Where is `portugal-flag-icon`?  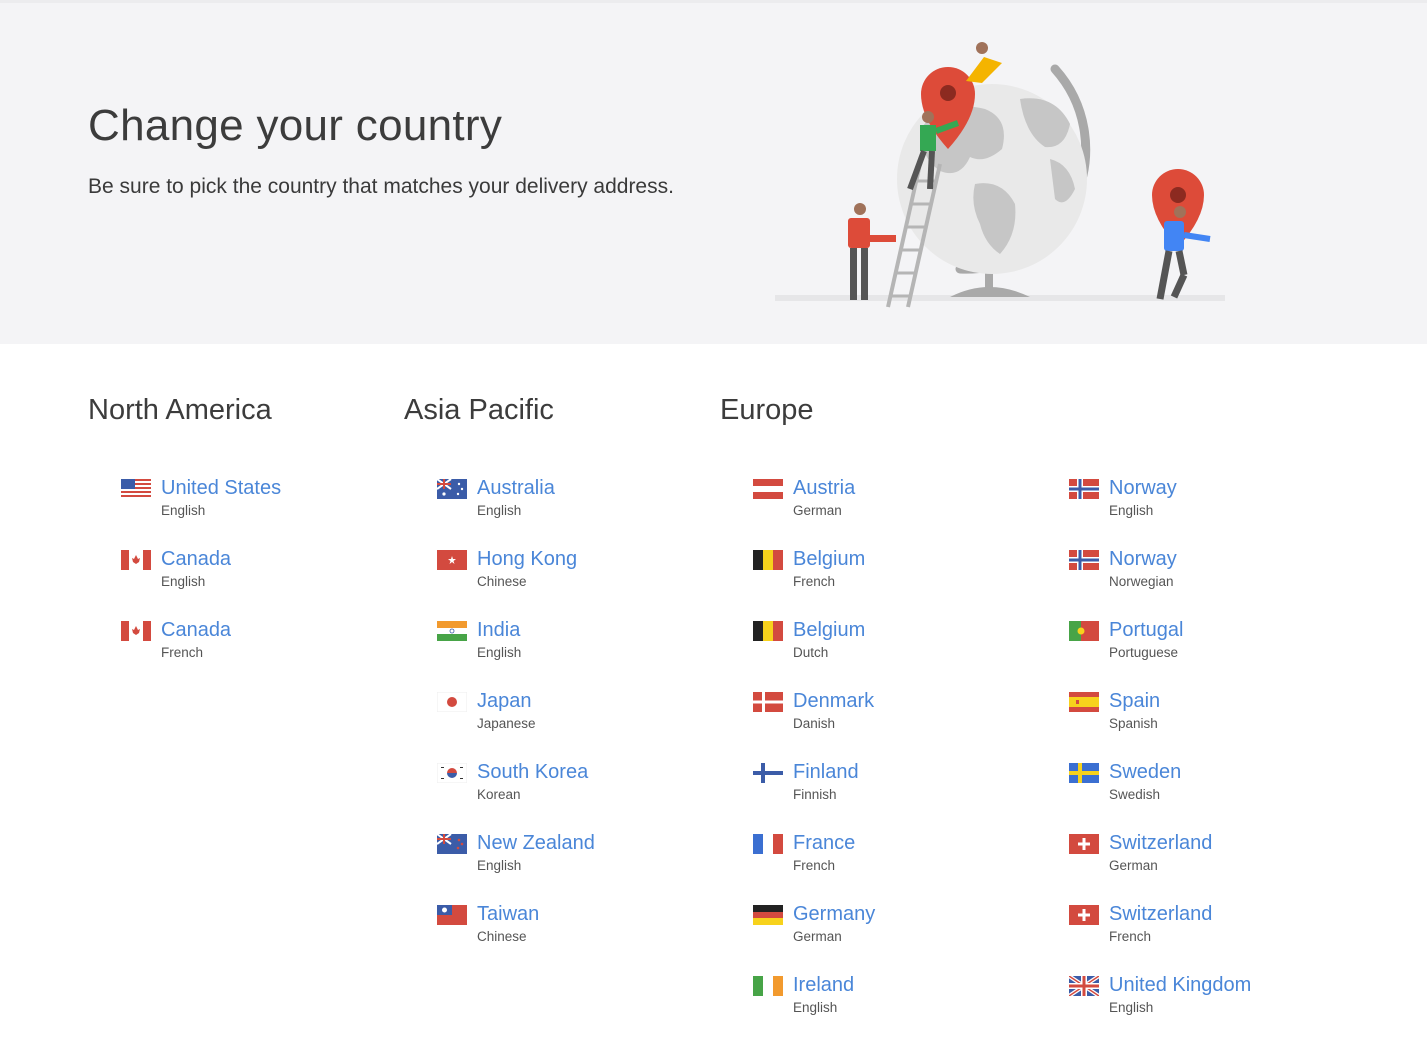 portugal-flag-icon is located at coordinates (1084, 631).